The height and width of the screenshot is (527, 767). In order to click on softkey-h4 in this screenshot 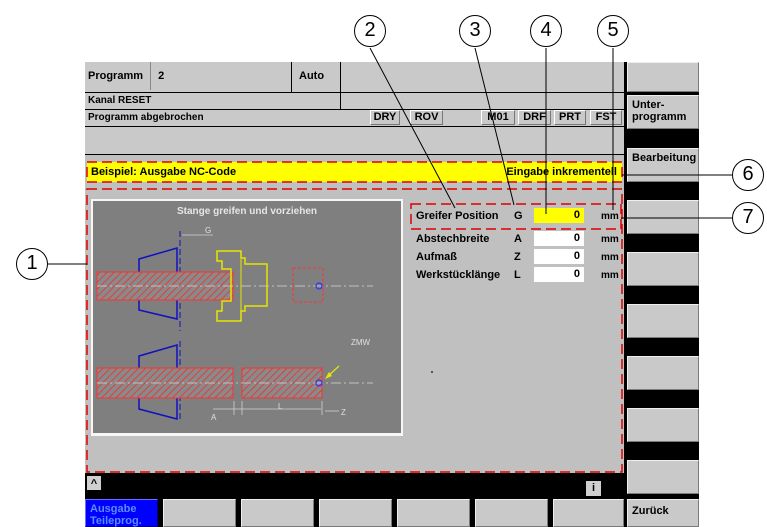, I will do `click(355, 513)`.